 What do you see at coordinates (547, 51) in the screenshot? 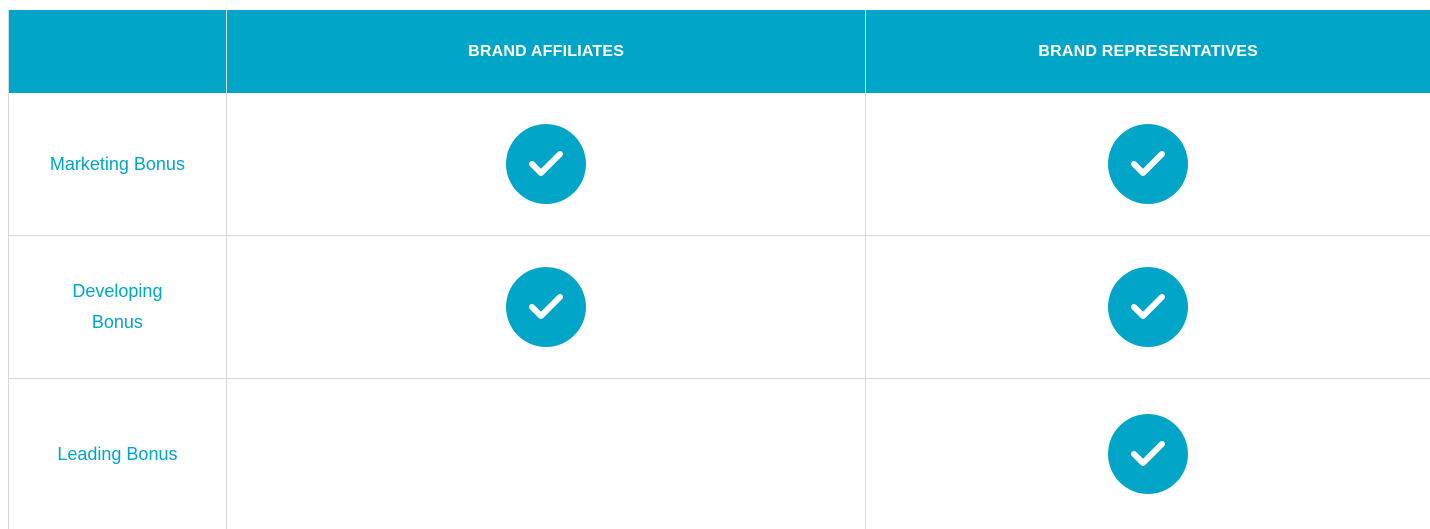
I see `header-brand-affiliates: BRAND AFFILIATES` at bounding box center [547, 51].